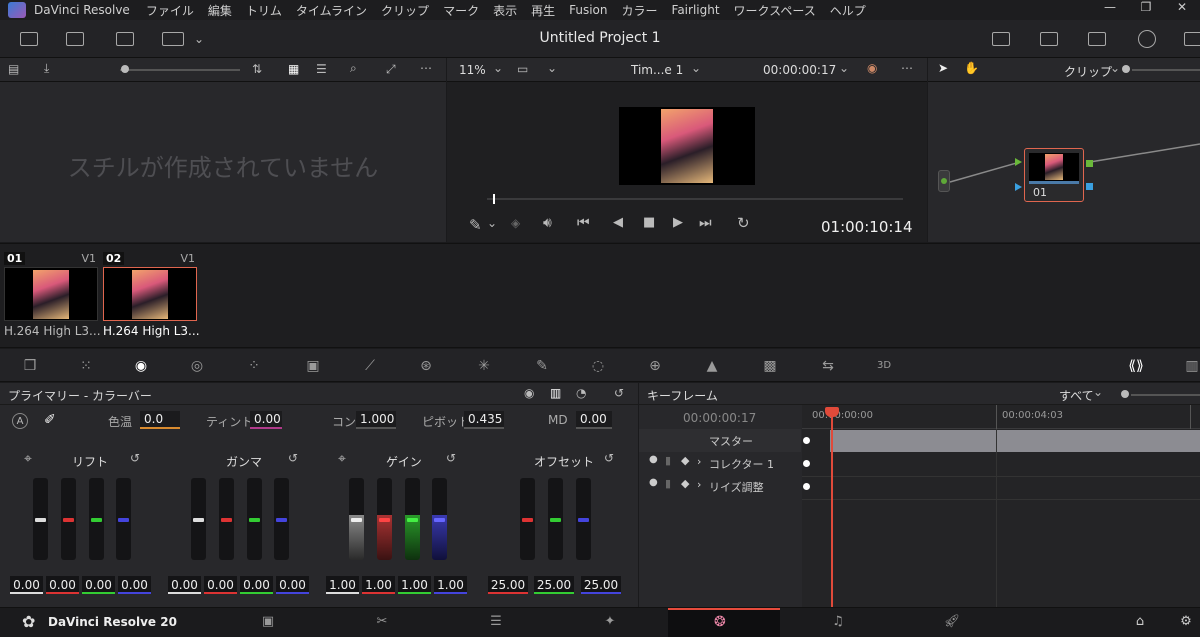  What do you see at coordinates (331, 10) in the screenshot?
I see `menu-timeline: タイムライン` at bounding box center [331, 10].